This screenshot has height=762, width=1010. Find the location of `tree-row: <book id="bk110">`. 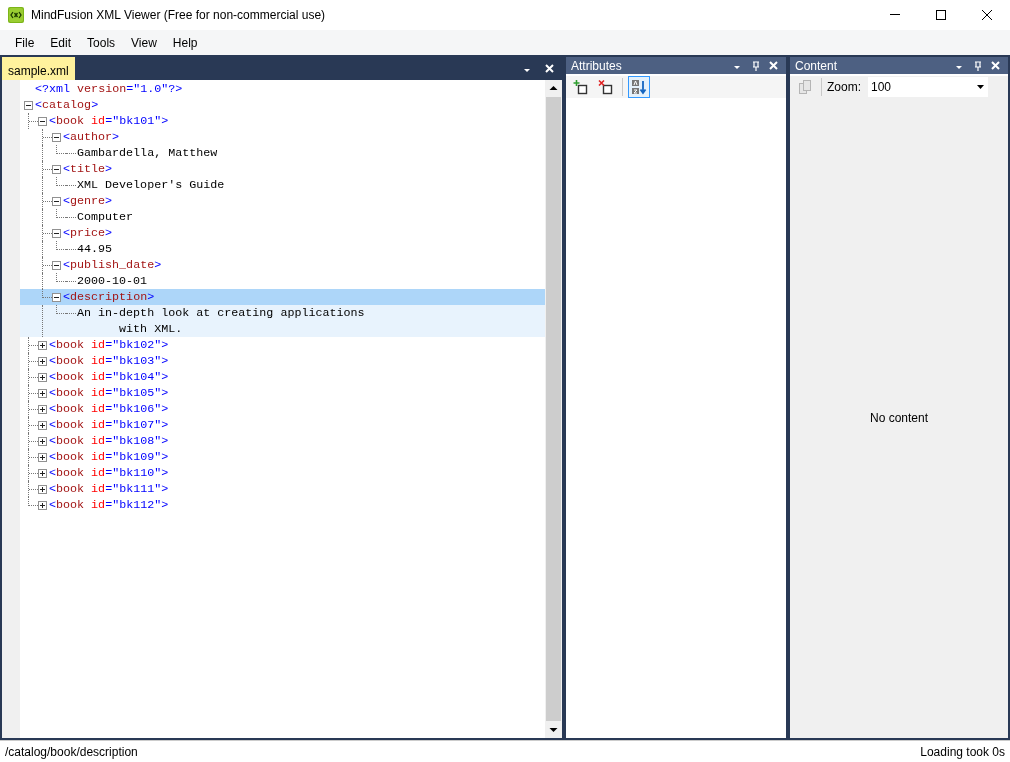

tree-row: <book id="bk110"> is located at coordinates (282, 473).